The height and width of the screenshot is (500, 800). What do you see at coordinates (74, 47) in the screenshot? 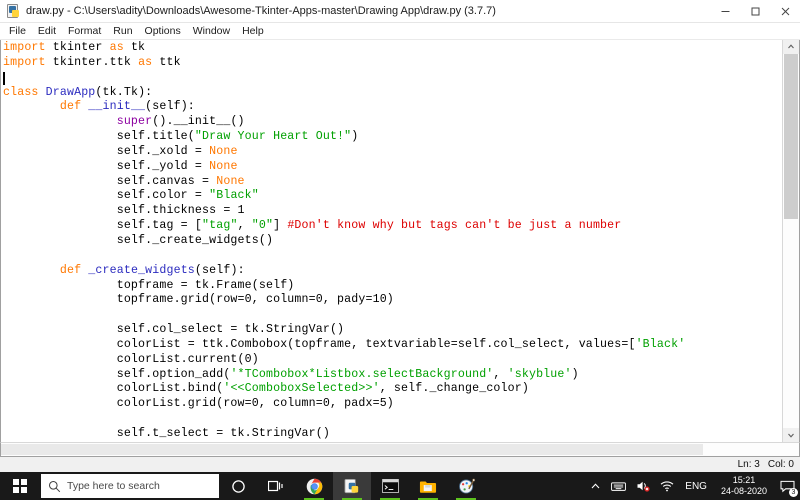
I see `code-line: import tkinter as tk` at bounding box center [74, 47].